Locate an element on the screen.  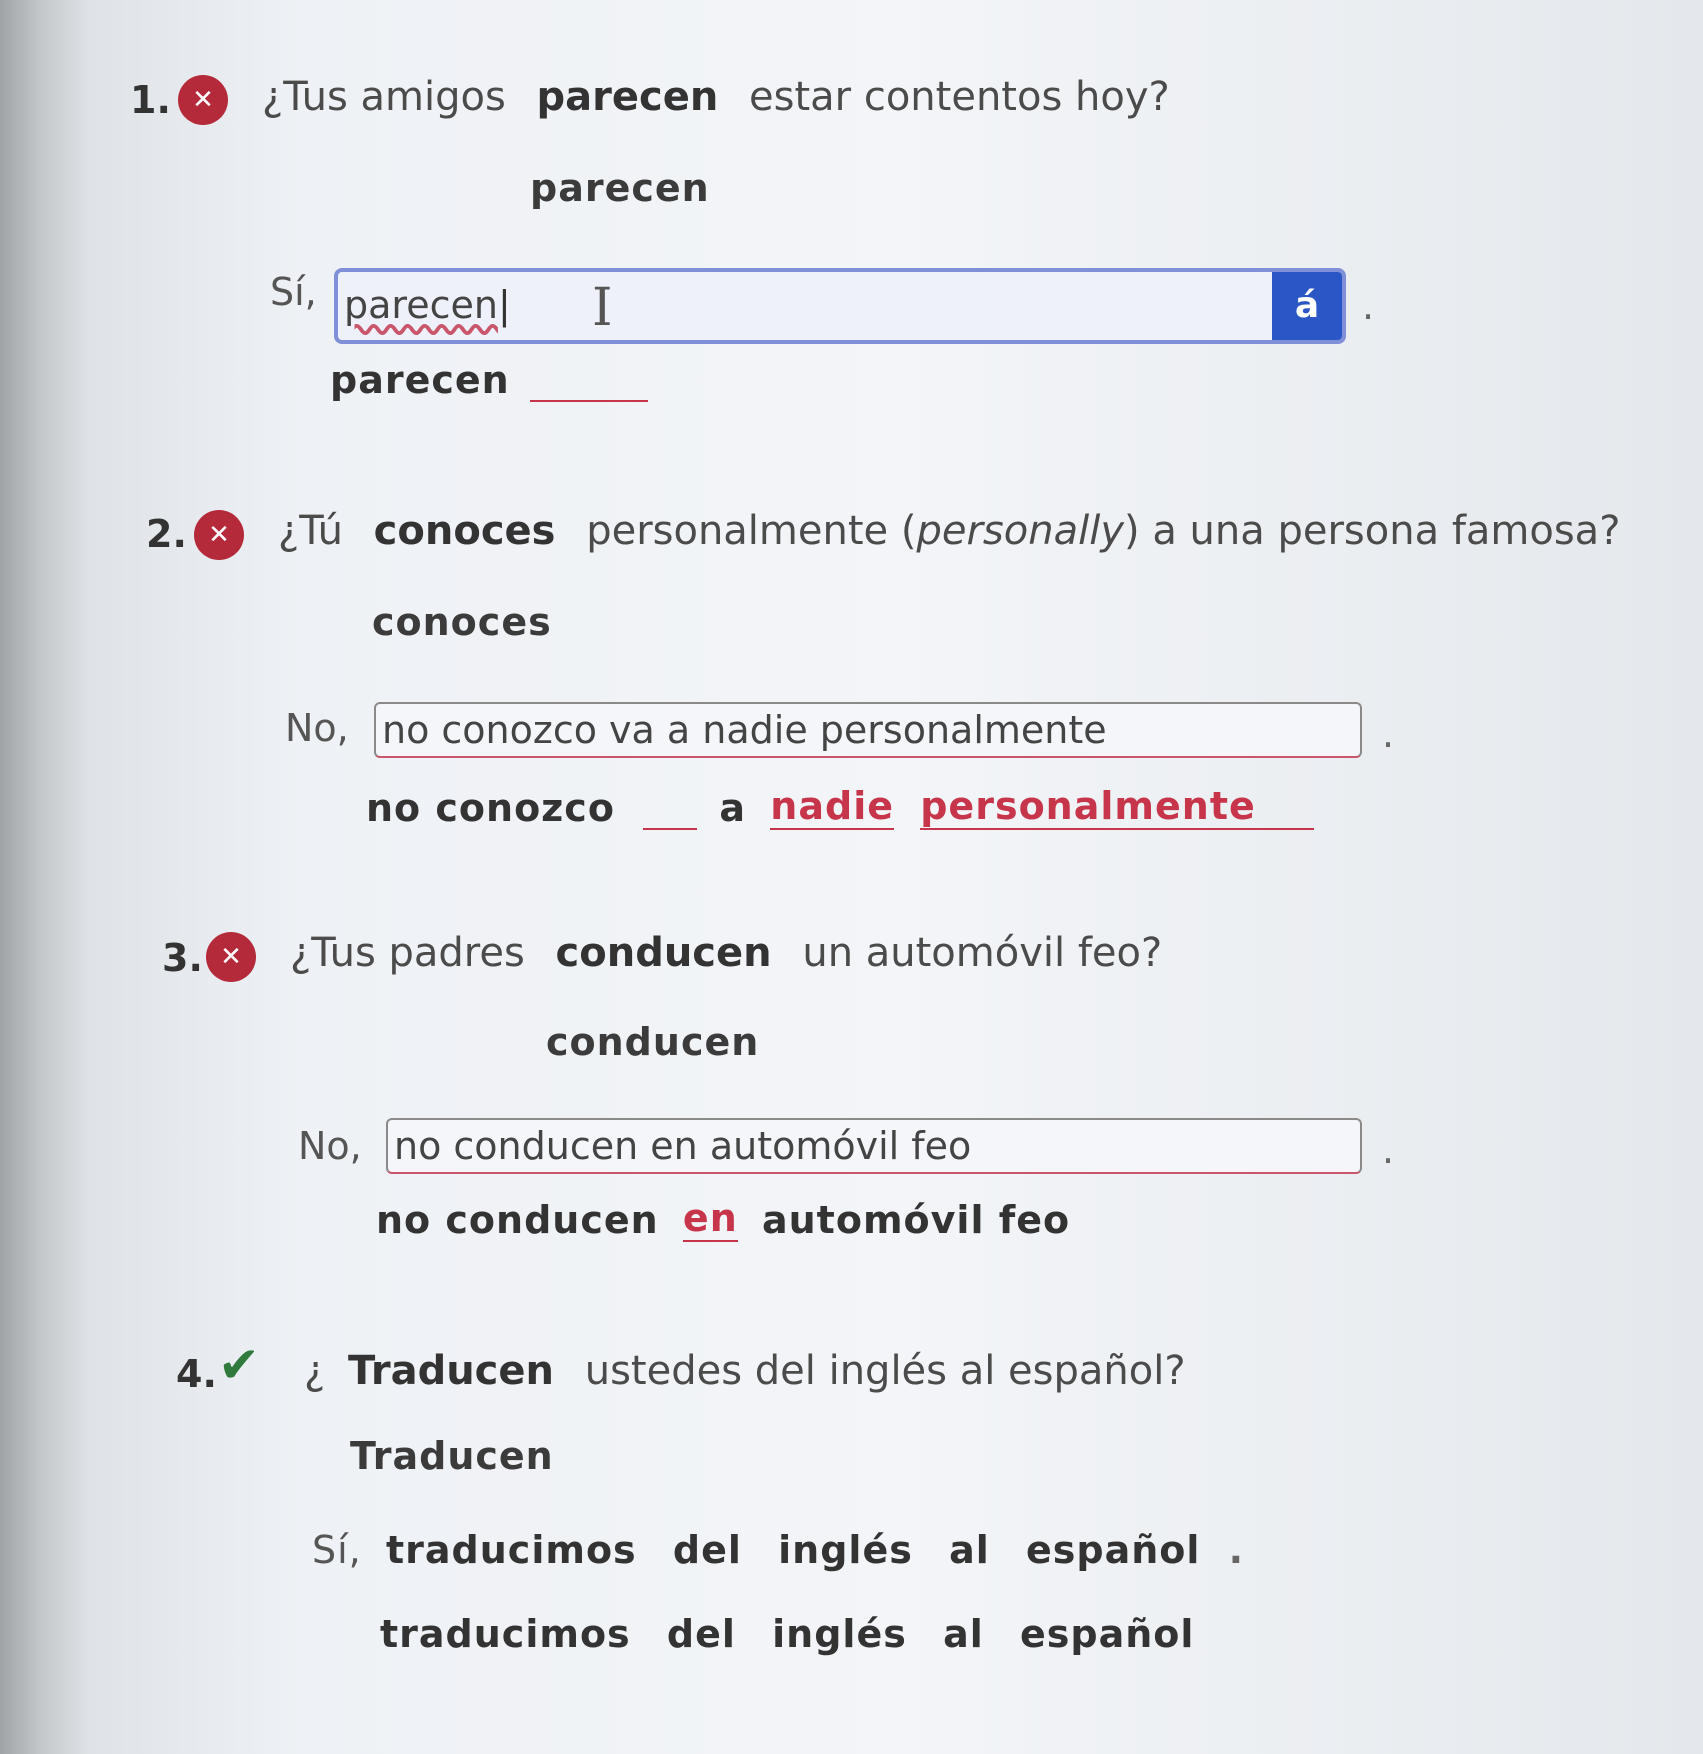
text-cursor-icon: I is located at coordinates (602, 308).